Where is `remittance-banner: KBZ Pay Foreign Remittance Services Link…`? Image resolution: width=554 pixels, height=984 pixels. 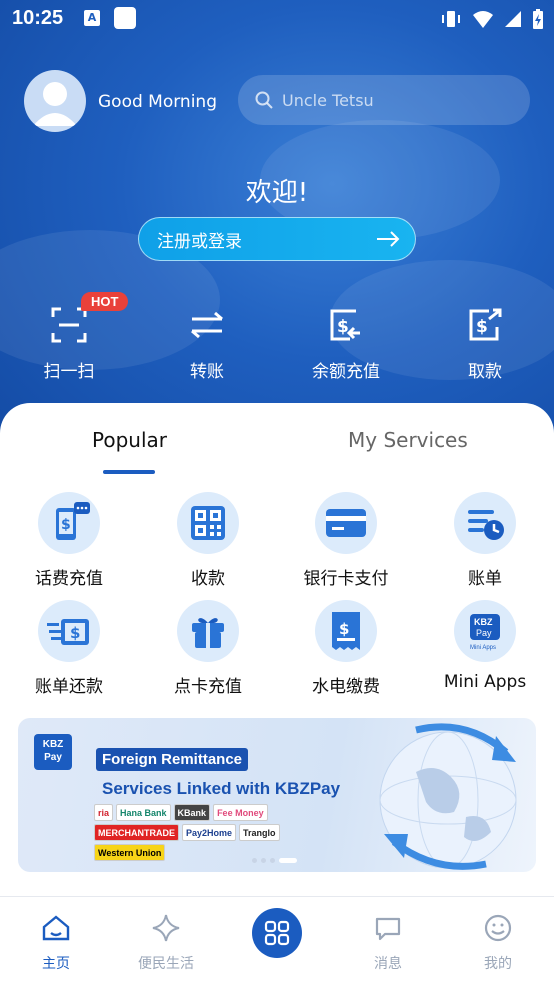 remittance-banner: KBZ Pay Foreign Remittance Services Link… is located at coordinates (277, 795).